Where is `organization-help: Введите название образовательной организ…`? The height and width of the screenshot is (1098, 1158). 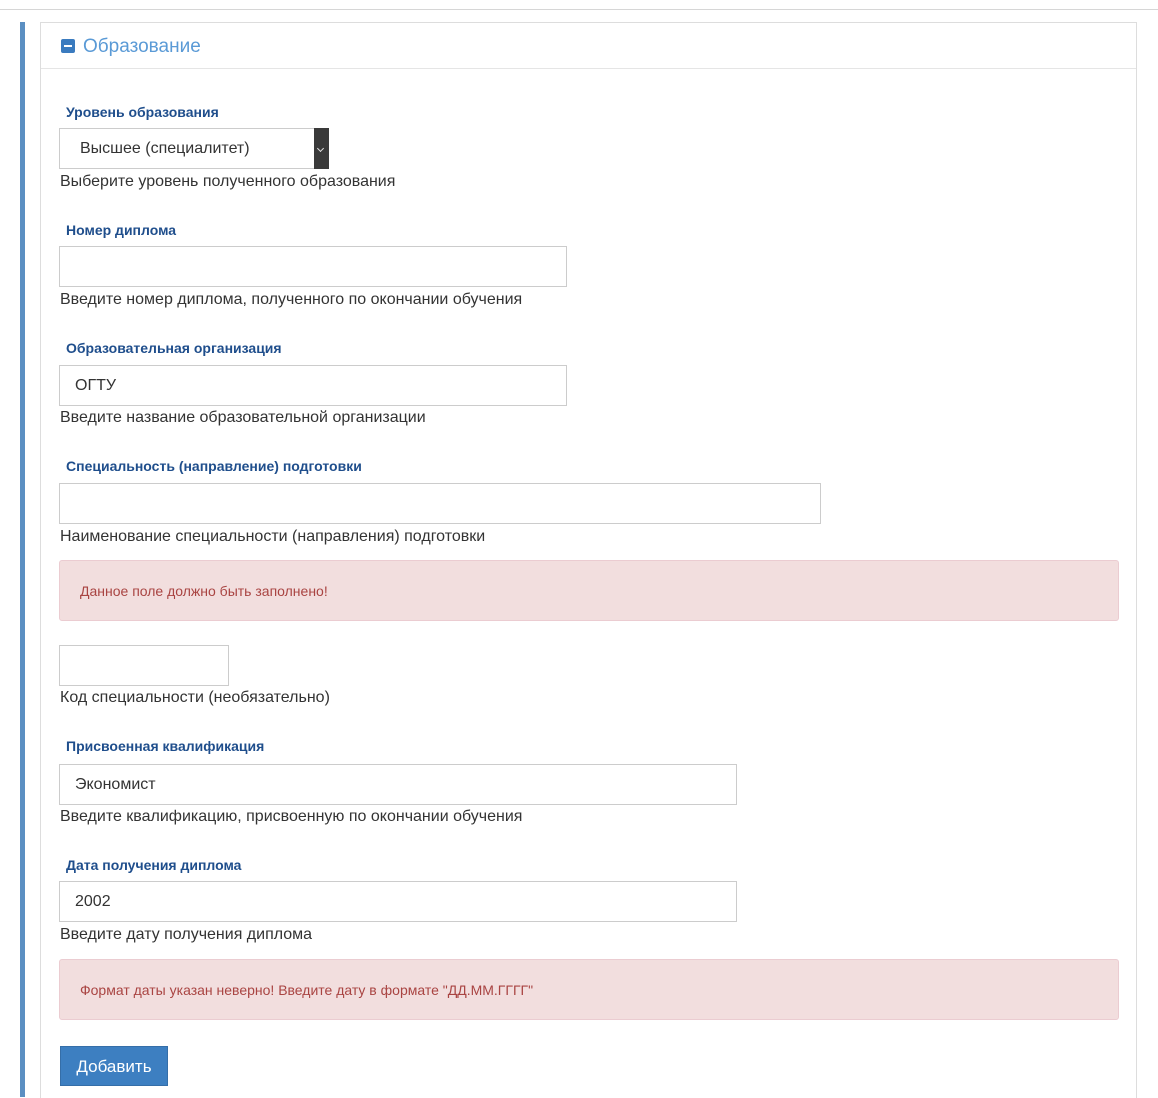
organization-help: Введите название образовательной организ… is located at coordinates (243, 417).